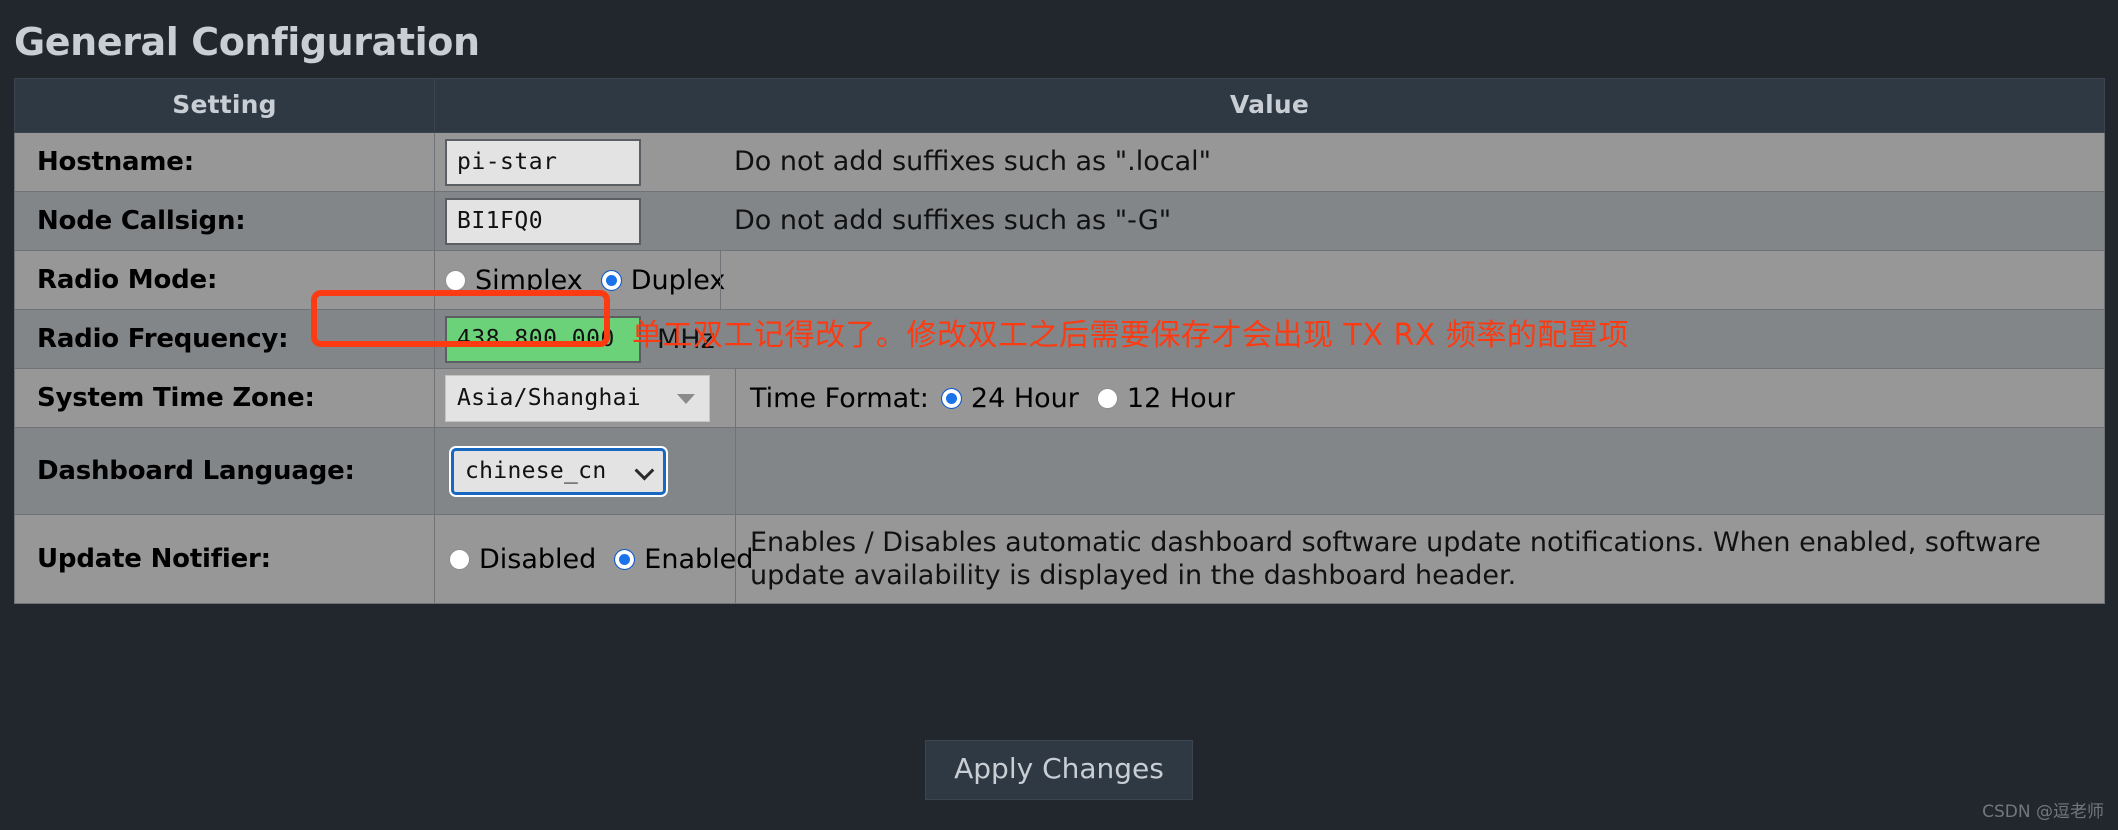 The image size is (2118, 830). I want to click on node-callsign-help-wrap: Do not add suffixes such as "-G", so click(1412, 220).